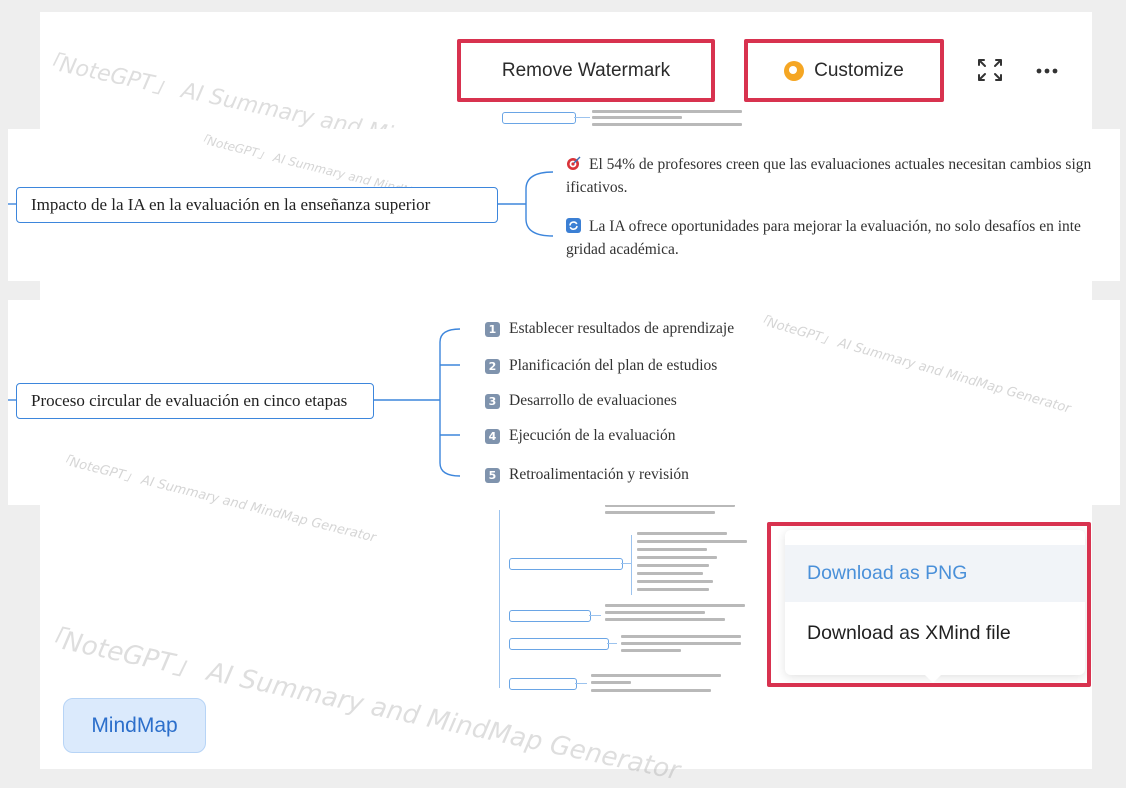 This screenshot has height=788, width=1126. I want to click on leaf-stage-5: 5 Retroalimentación y revisión, so click(587, 475).